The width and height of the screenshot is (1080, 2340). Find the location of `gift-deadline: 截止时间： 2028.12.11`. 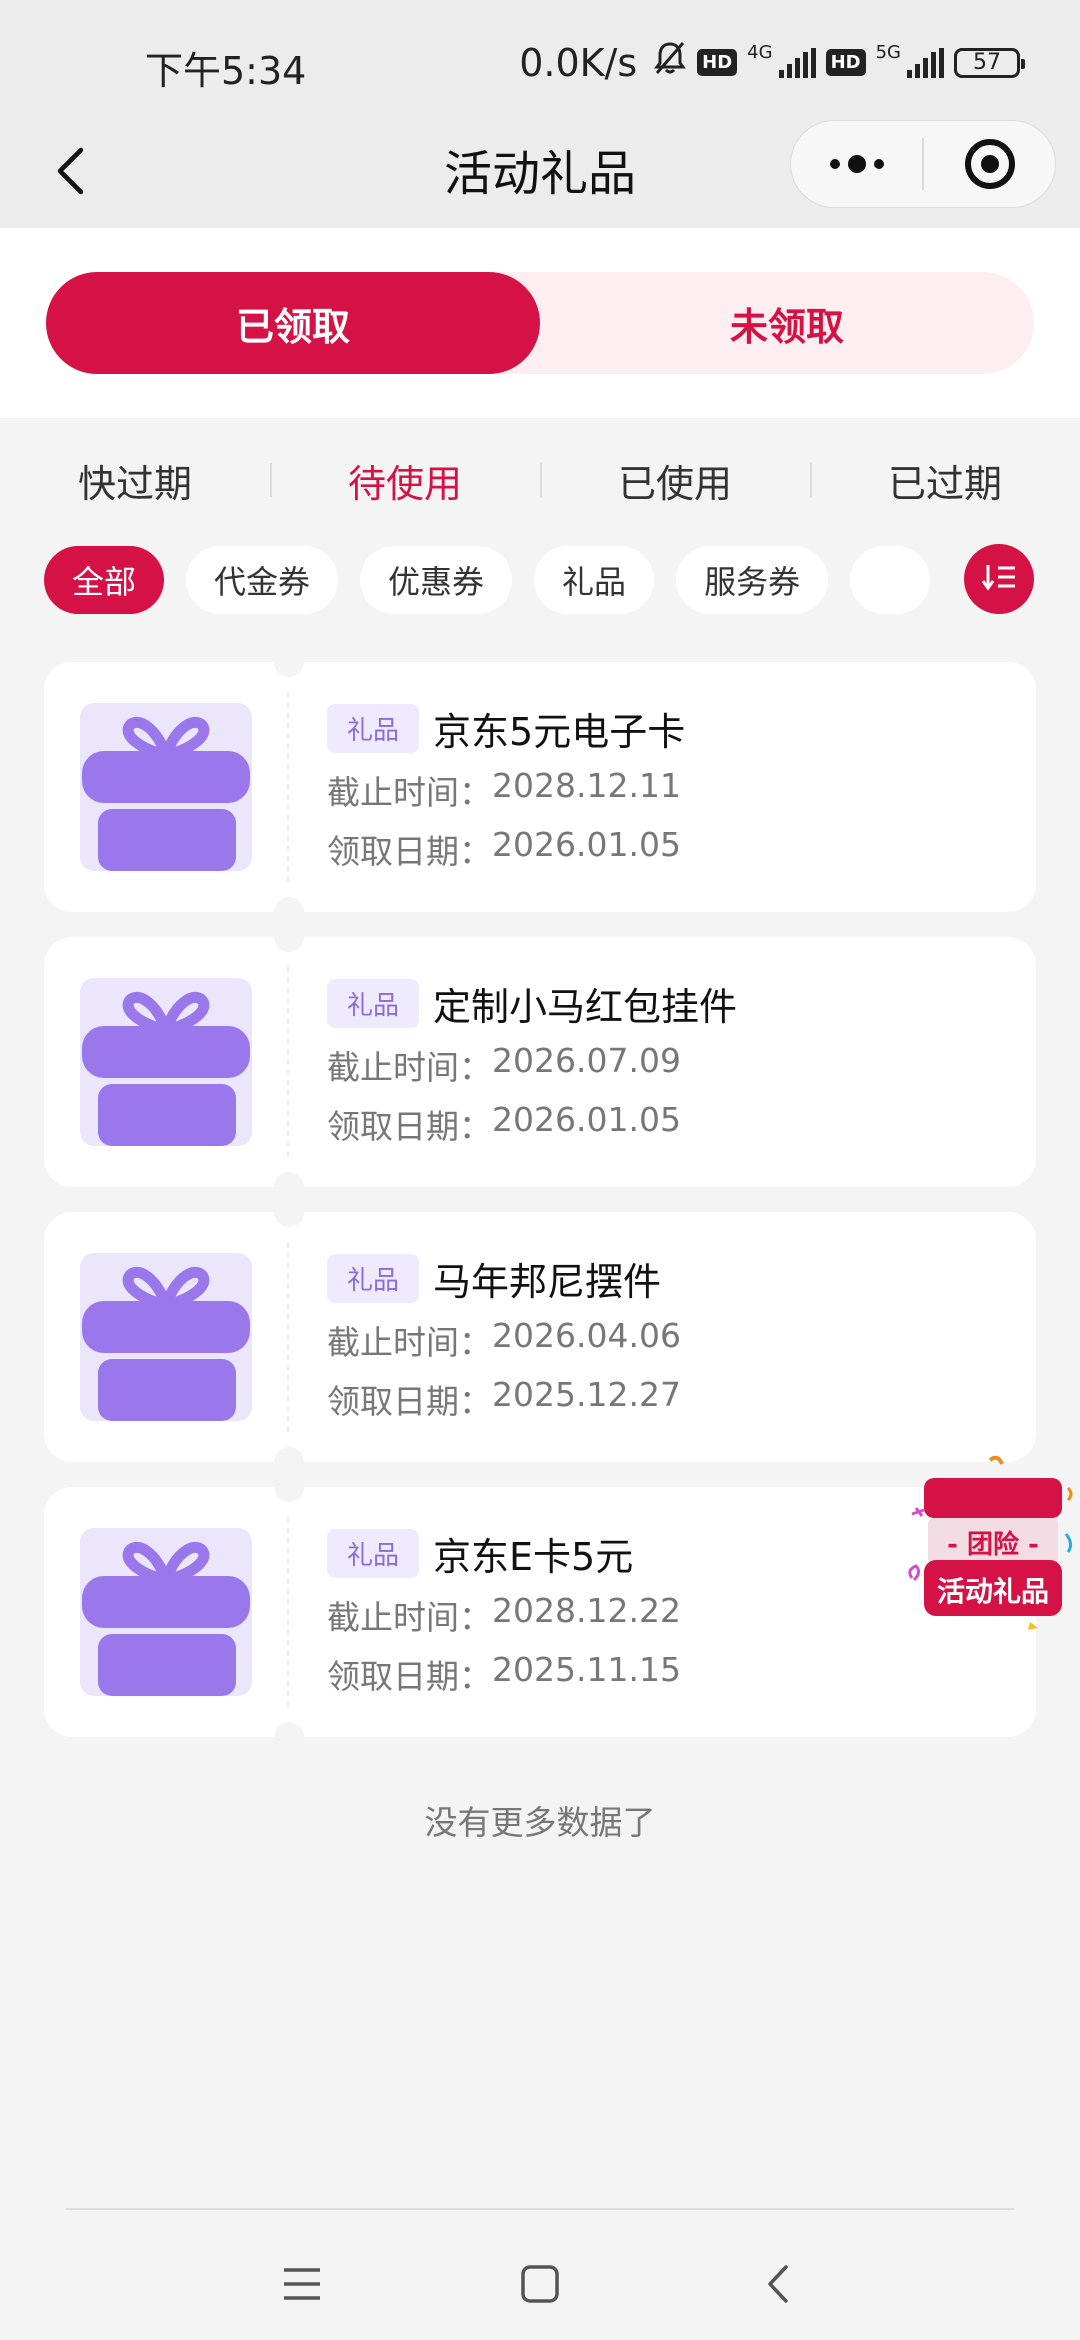

gift-deadline: 截止时间： 2028.12.11 is located at coordinates (681, 789).